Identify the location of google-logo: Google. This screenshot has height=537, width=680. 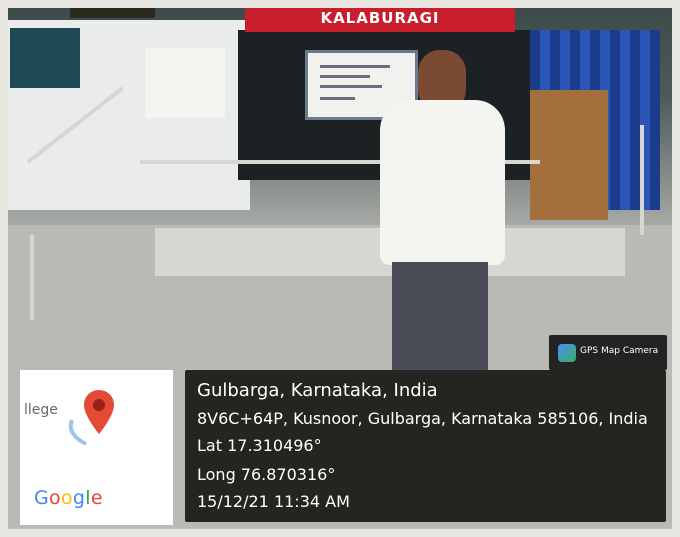
(68, 498).